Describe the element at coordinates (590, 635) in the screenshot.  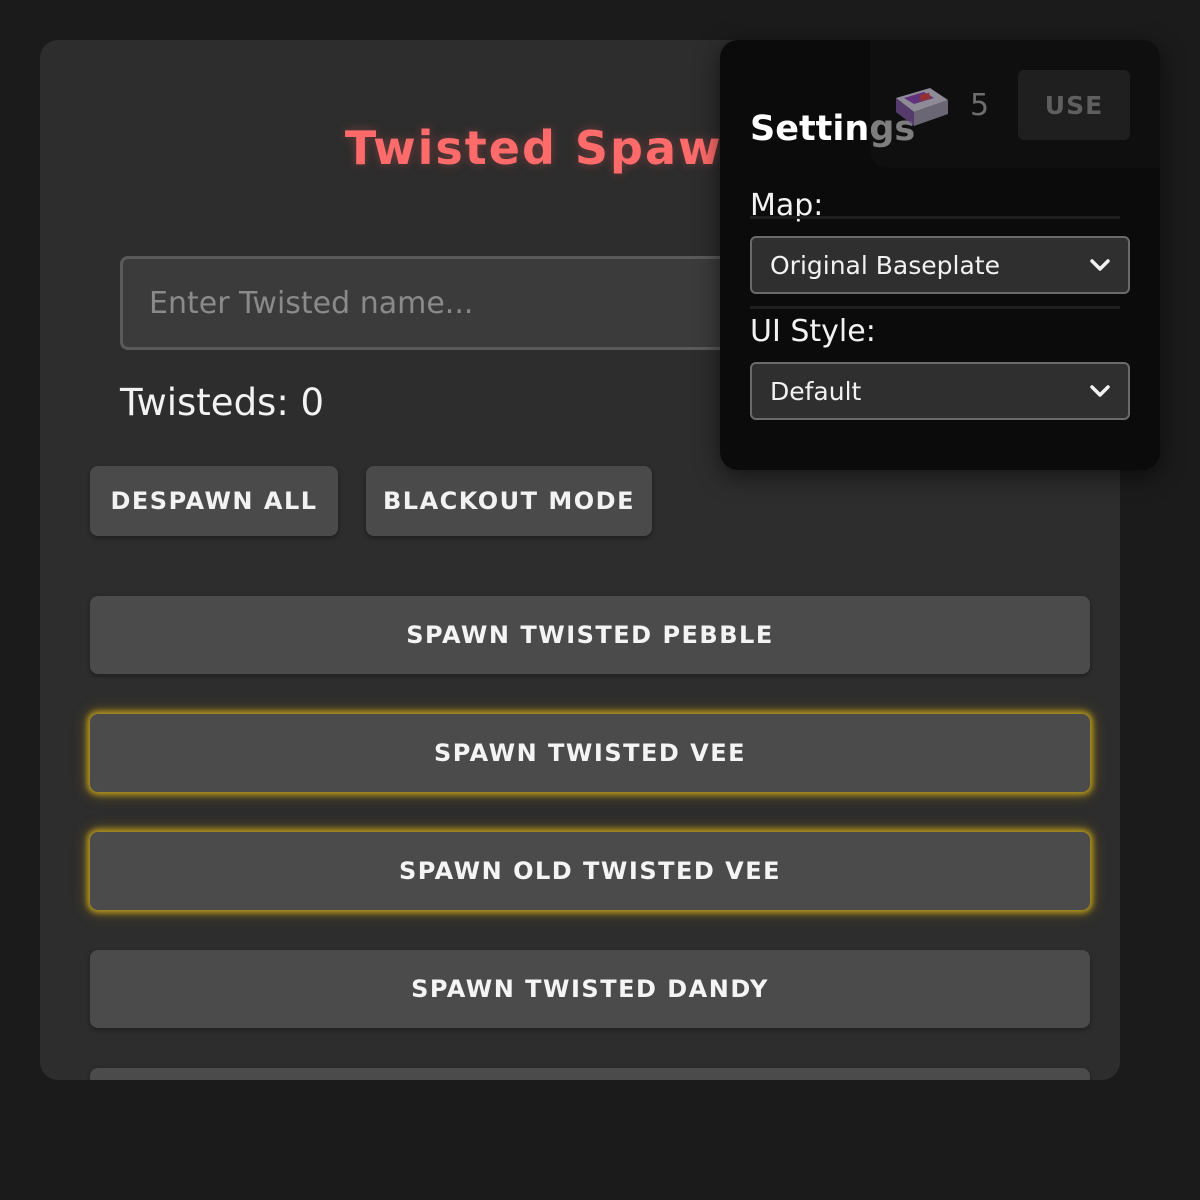
I see `spawn-twisted-pebble-button: SPAWN TWISTED PEBBLE` at that location.